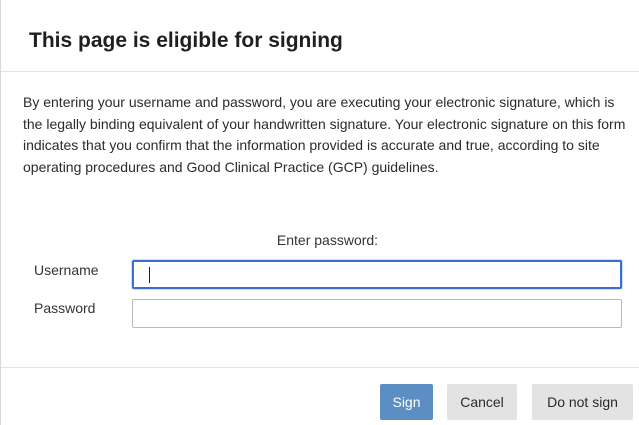 The height and width of the screenshot is (425, 639). I want to click on password-prompt: Enter password:, so click(327, 240).